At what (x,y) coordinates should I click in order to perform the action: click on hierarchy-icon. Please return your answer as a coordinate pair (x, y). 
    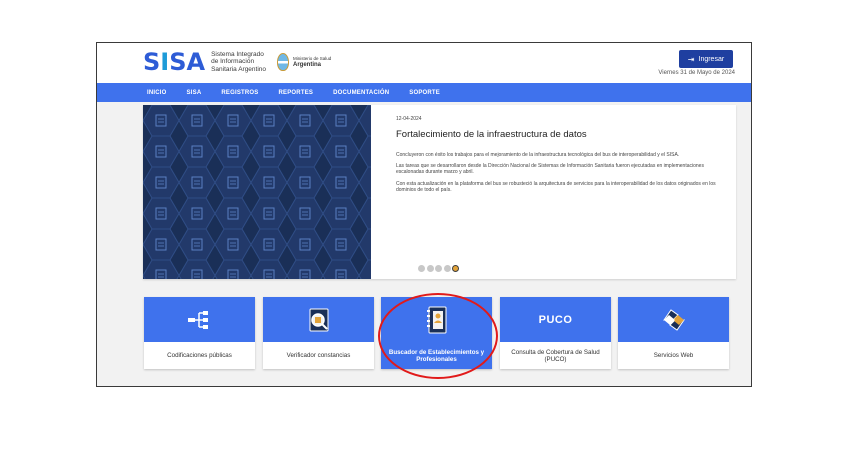
    Looking at the image, I should click on (197, 319).